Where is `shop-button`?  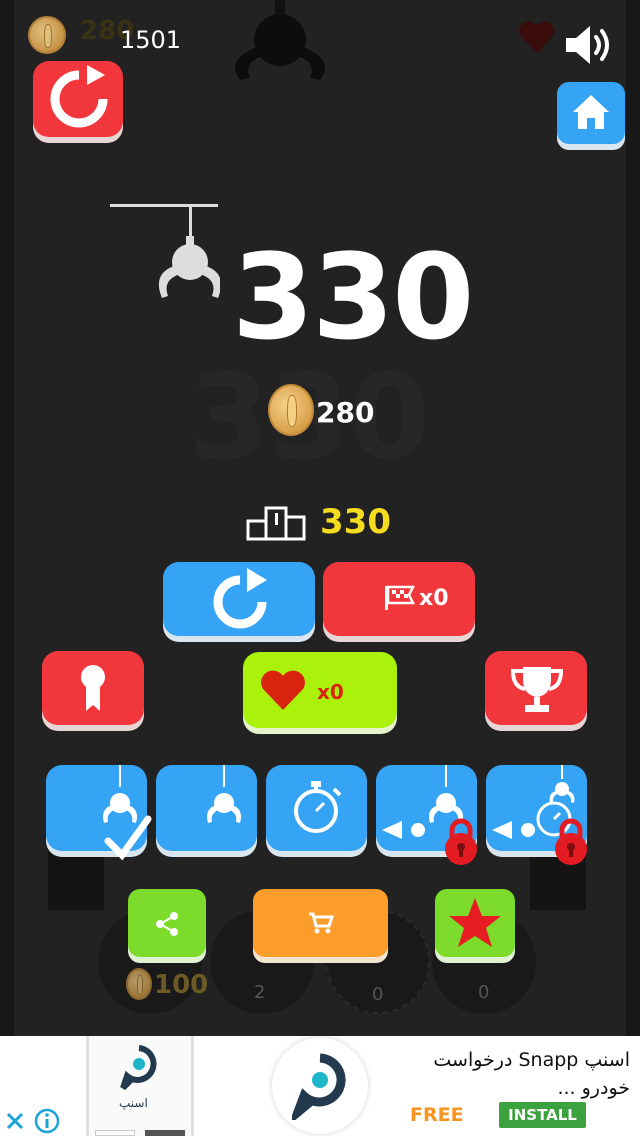
shop-button is located at coordinates (320, 923).